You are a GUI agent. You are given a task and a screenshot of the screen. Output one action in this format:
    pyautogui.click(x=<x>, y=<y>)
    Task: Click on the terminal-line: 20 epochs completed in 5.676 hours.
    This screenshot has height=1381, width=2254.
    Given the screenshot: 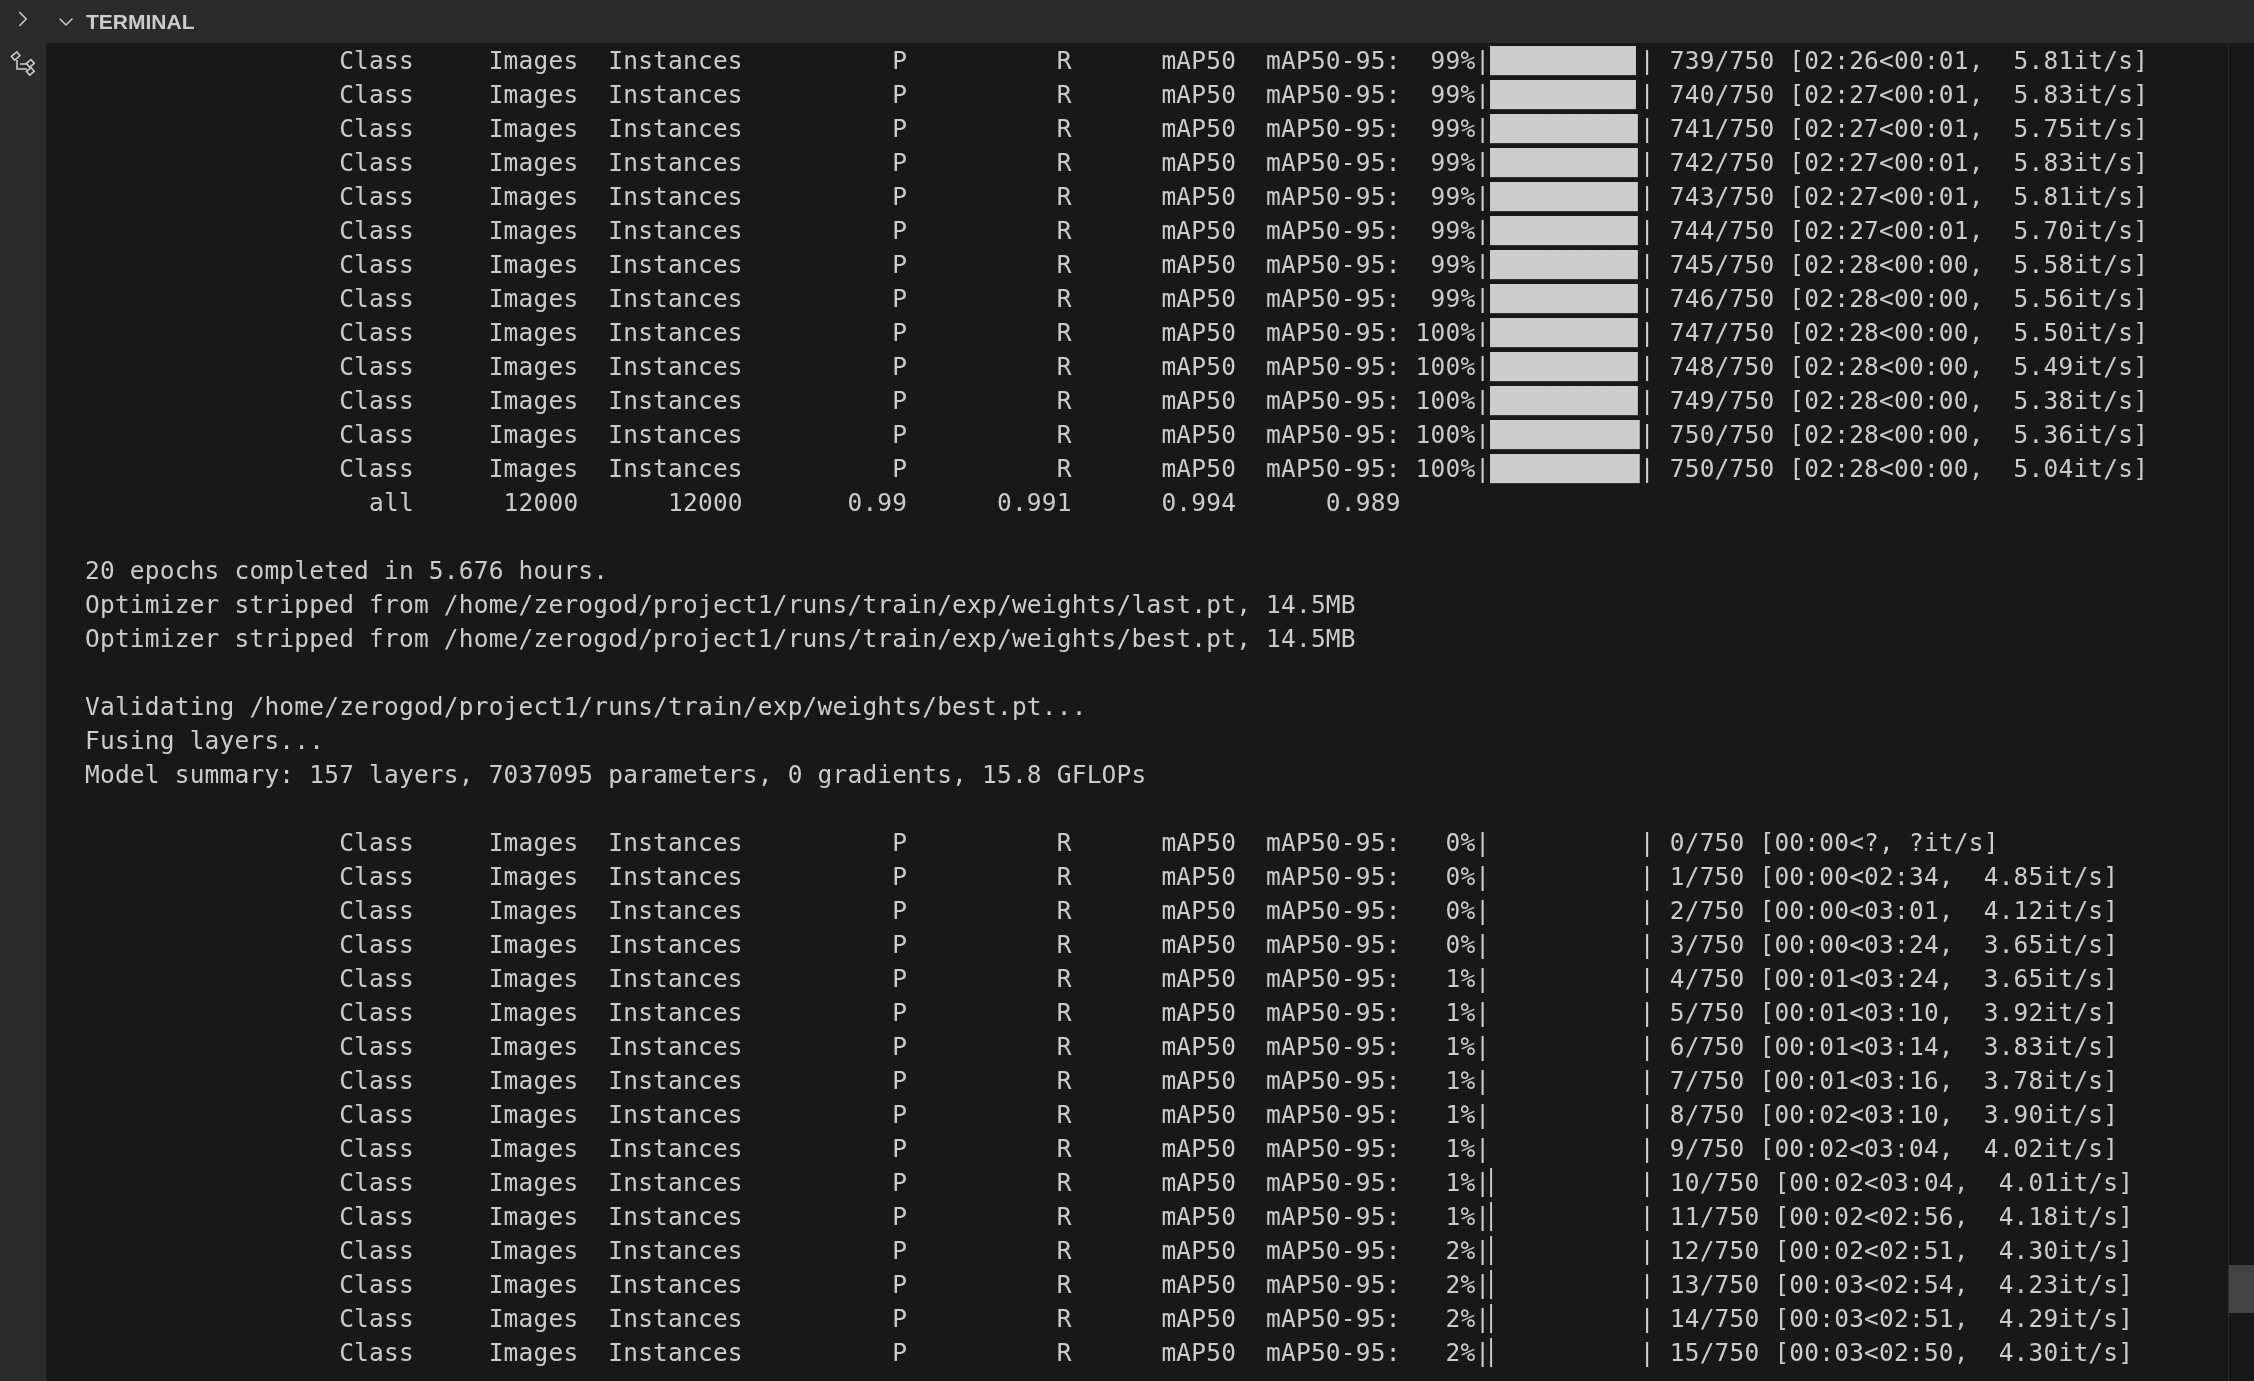 What is the action you would take?
    pyautogui.click(x=347, y=571)
    